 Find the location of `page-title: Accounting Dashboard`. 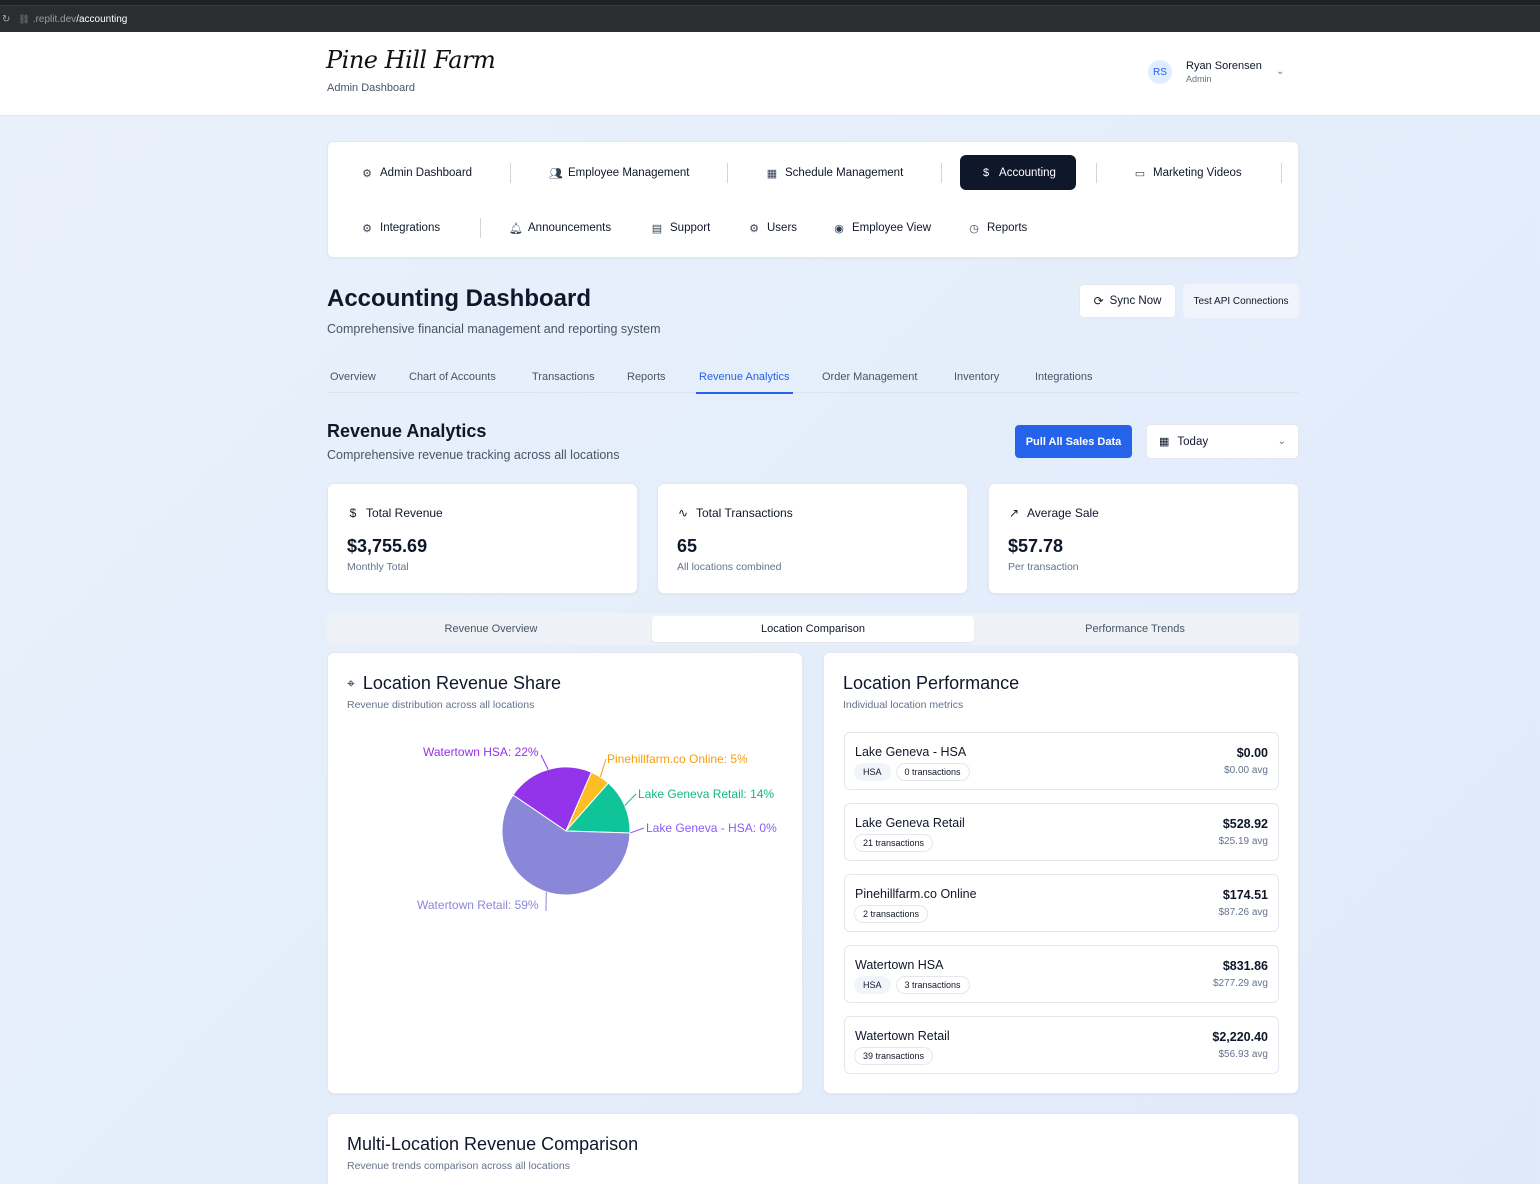

page-title: Accounting Dashboard is located at coordinates (459, 298).